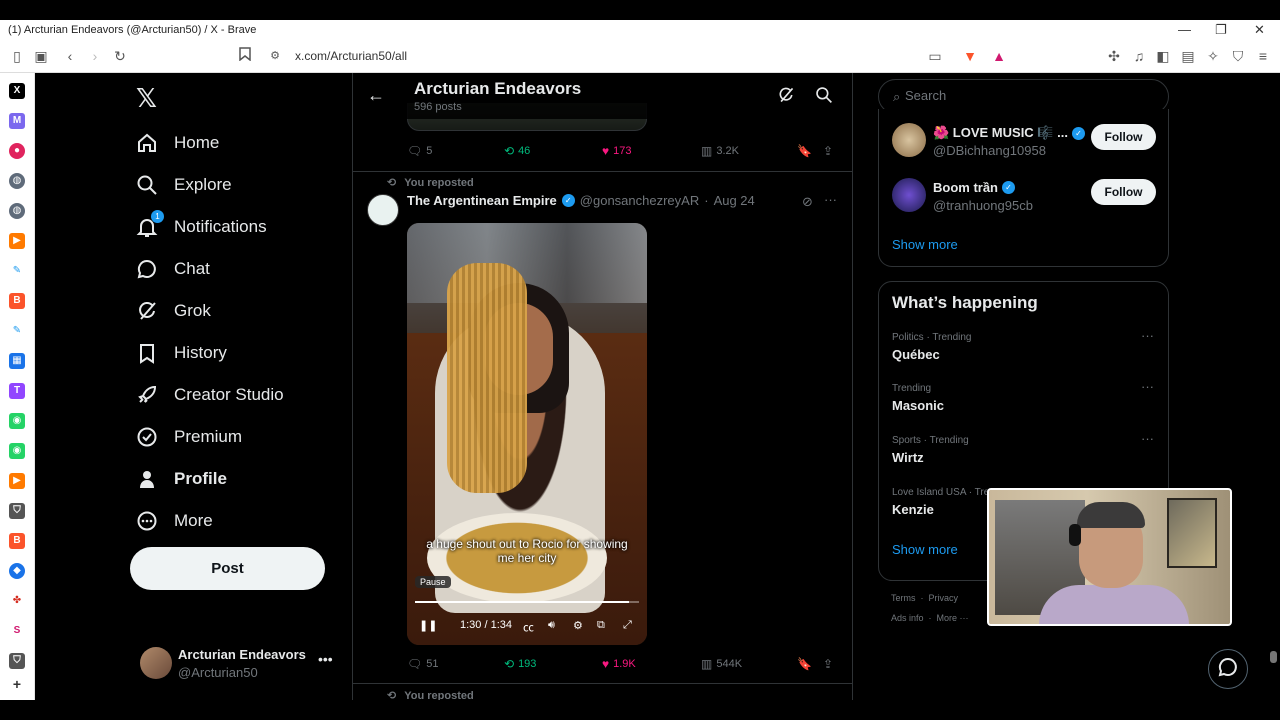 The height and width of the screenshot is (720, 1280). I want to click on tweet-author-handle: @gonsanchezreyAR, so click(639, 200).